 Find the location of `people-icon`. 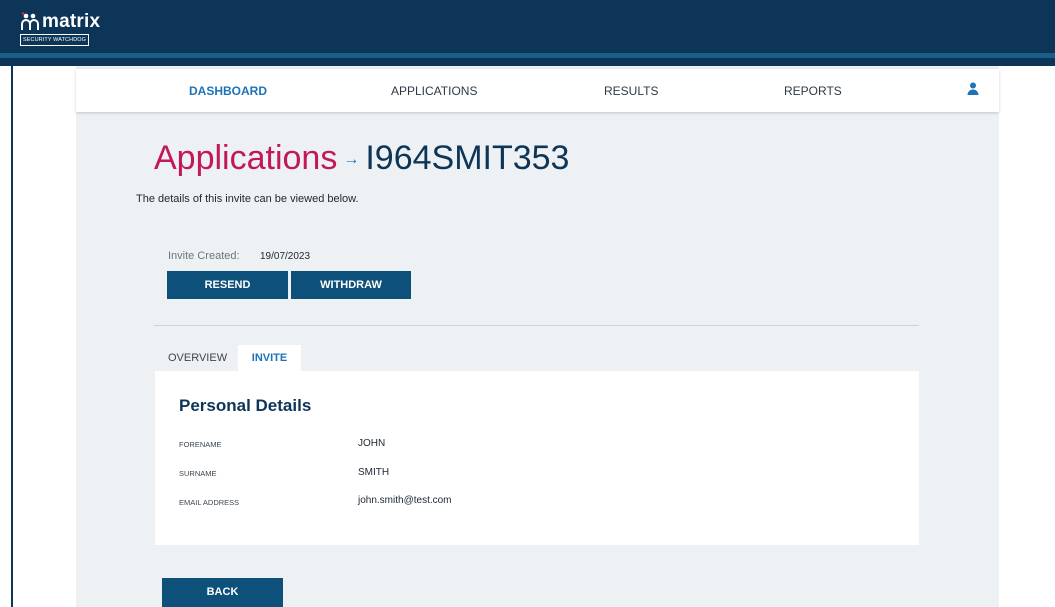

people-icon is located at coordinates (30, 21).